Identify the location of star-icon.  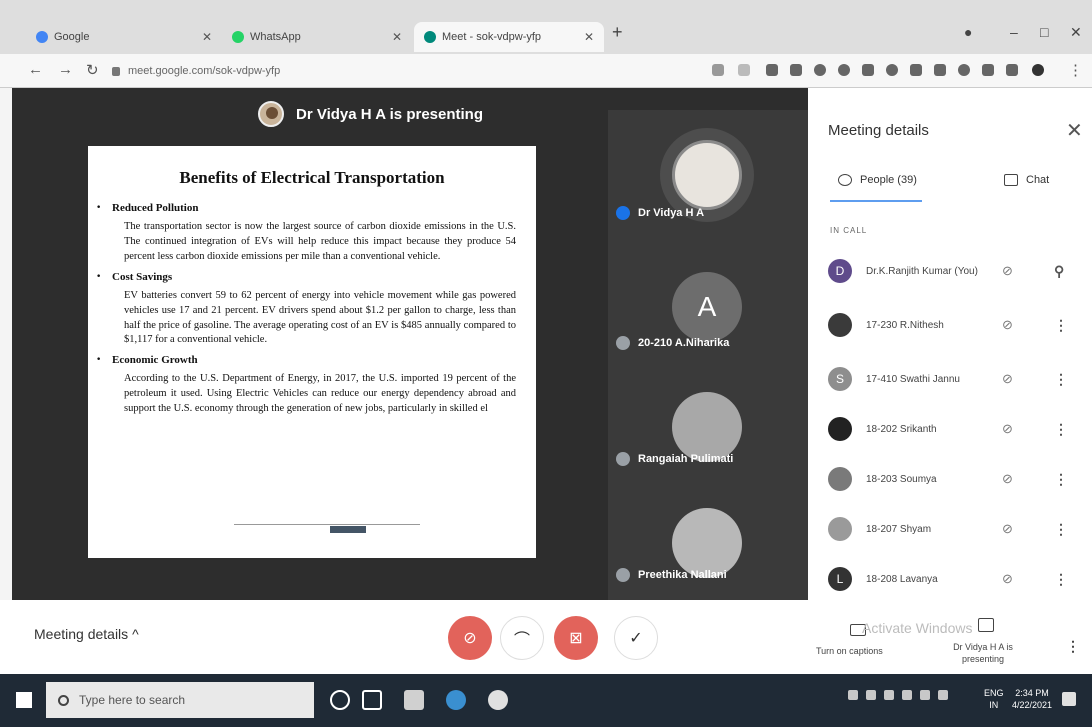
(744, 70).